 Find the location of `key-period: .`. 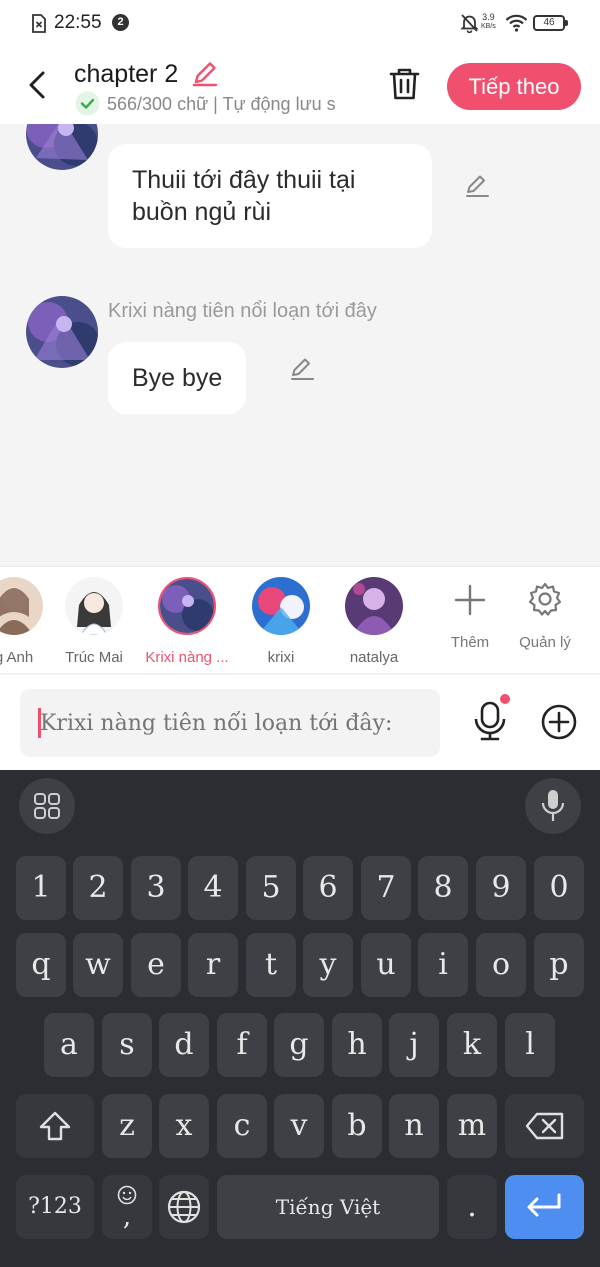

key-period: . is located at coordinates (472, 1207).